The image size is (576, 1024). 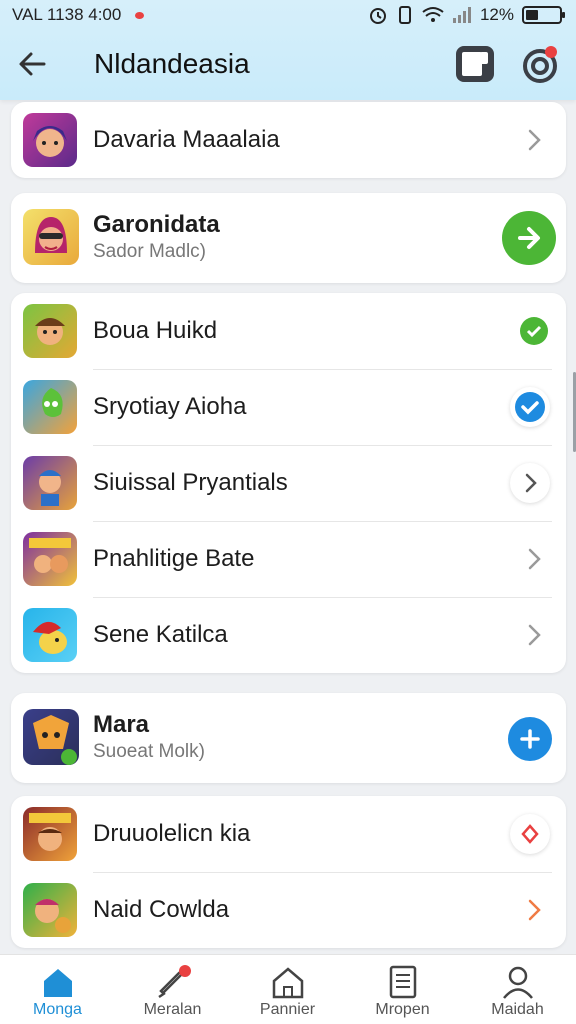 I want to click on vibrate-icon, so click(x=404, y=15).